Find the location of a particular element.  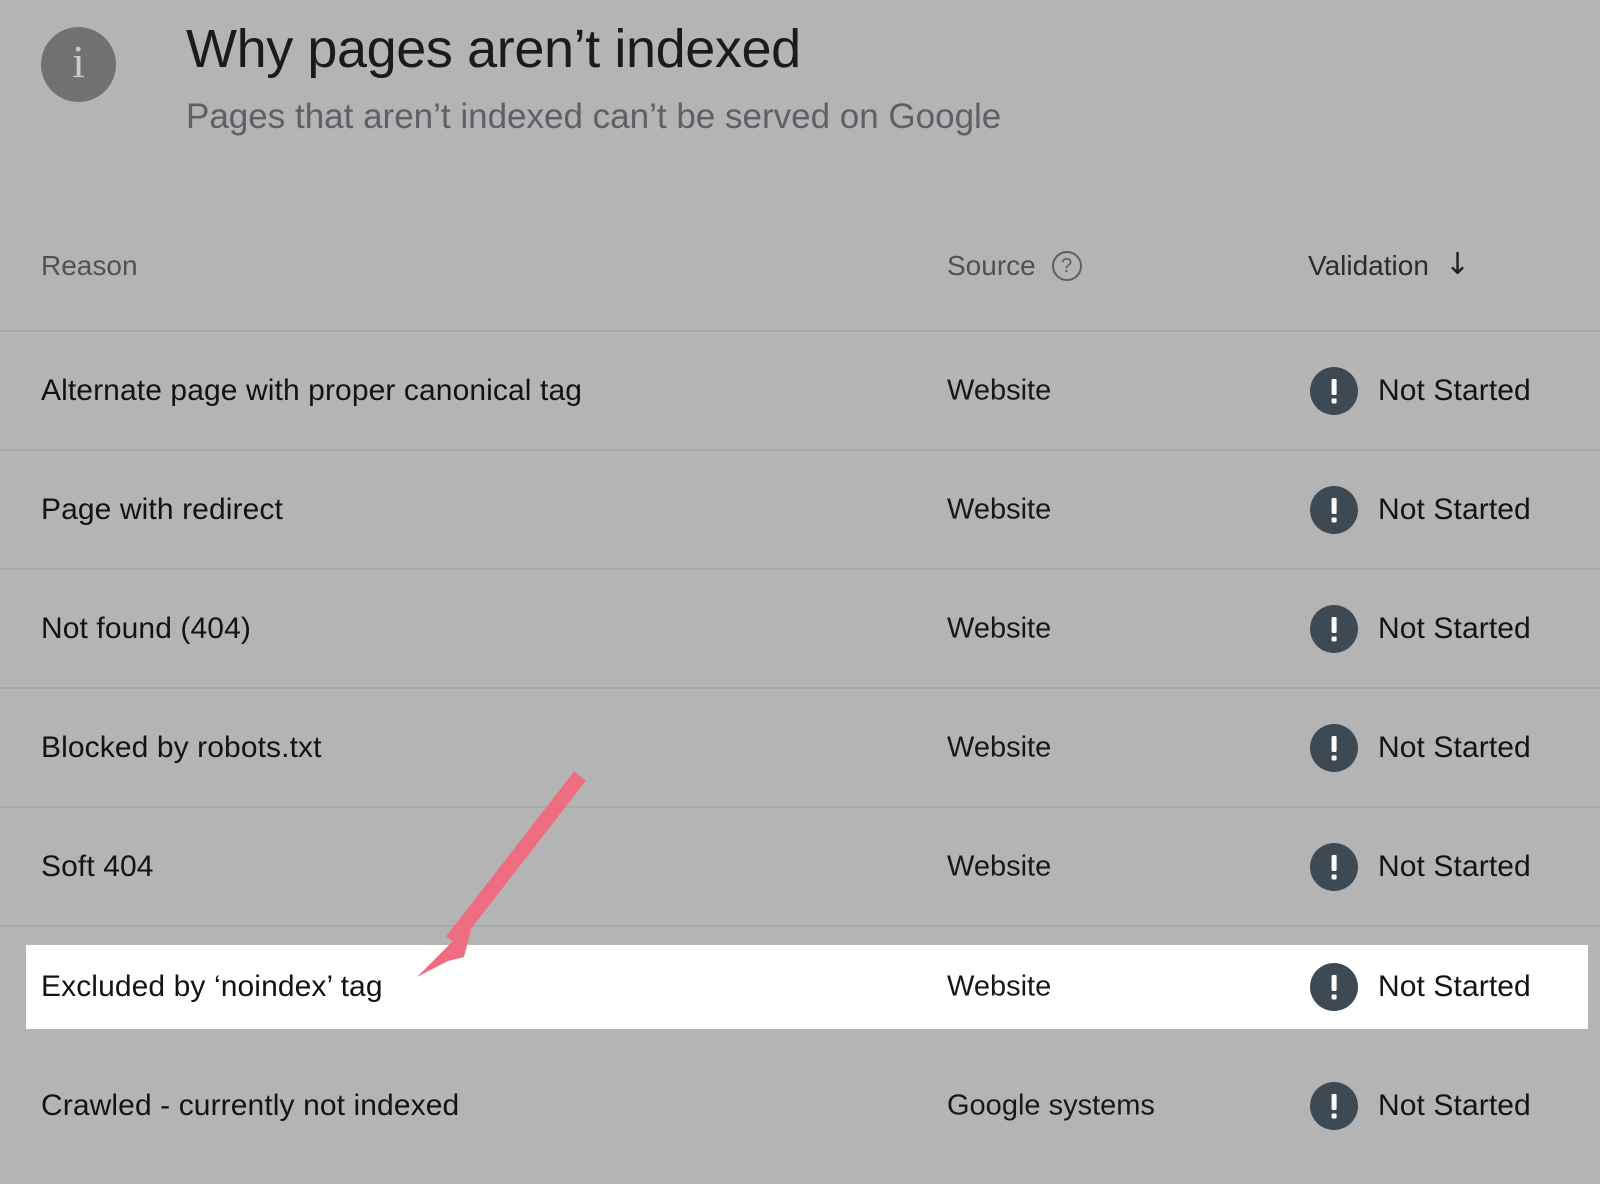

table-header-row: Reason Source ? Validation ↓ is located at coordinates (800, 266).